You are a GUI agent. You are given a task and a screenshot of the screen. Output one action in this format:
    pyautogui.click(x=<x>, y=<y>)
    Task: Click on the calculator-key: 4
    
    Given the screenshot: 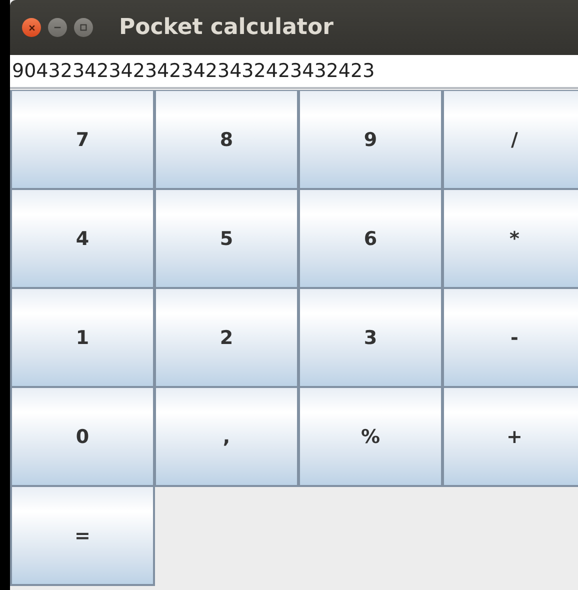 What is the action you would take?
    pyautogui.click(x=82, y=239)
    